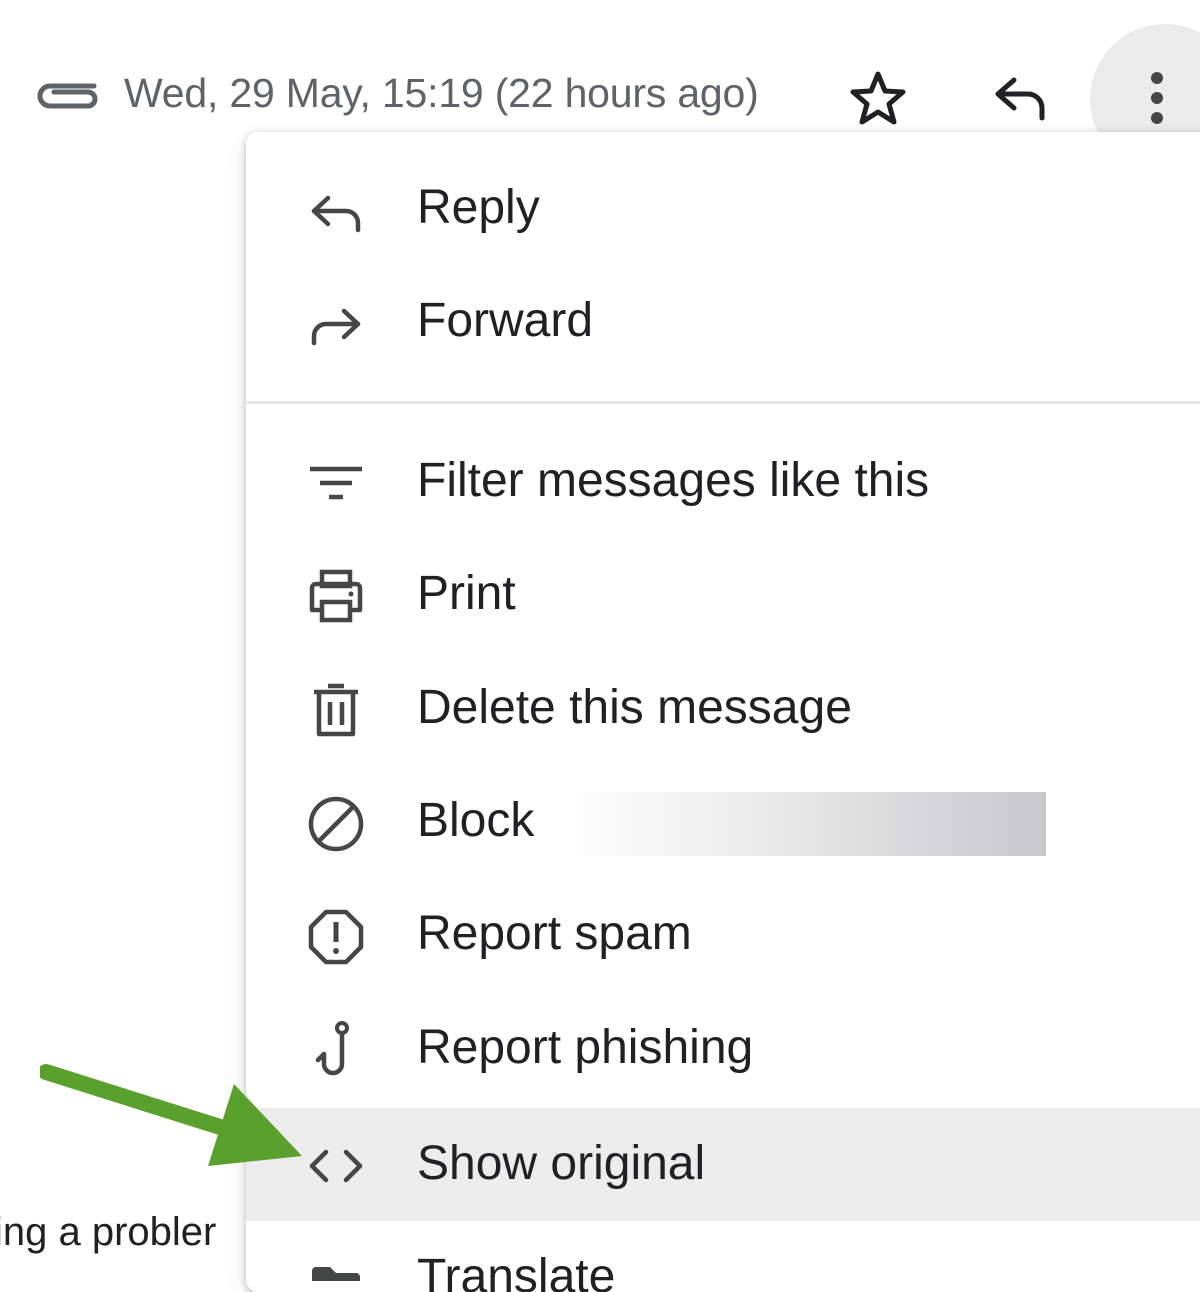 The height and width of the screenshot is (1292, 1200). What do you see at coordinates (336, 483) in the screenshot?
I see `filter-icon` at bounding box center [336, 483].